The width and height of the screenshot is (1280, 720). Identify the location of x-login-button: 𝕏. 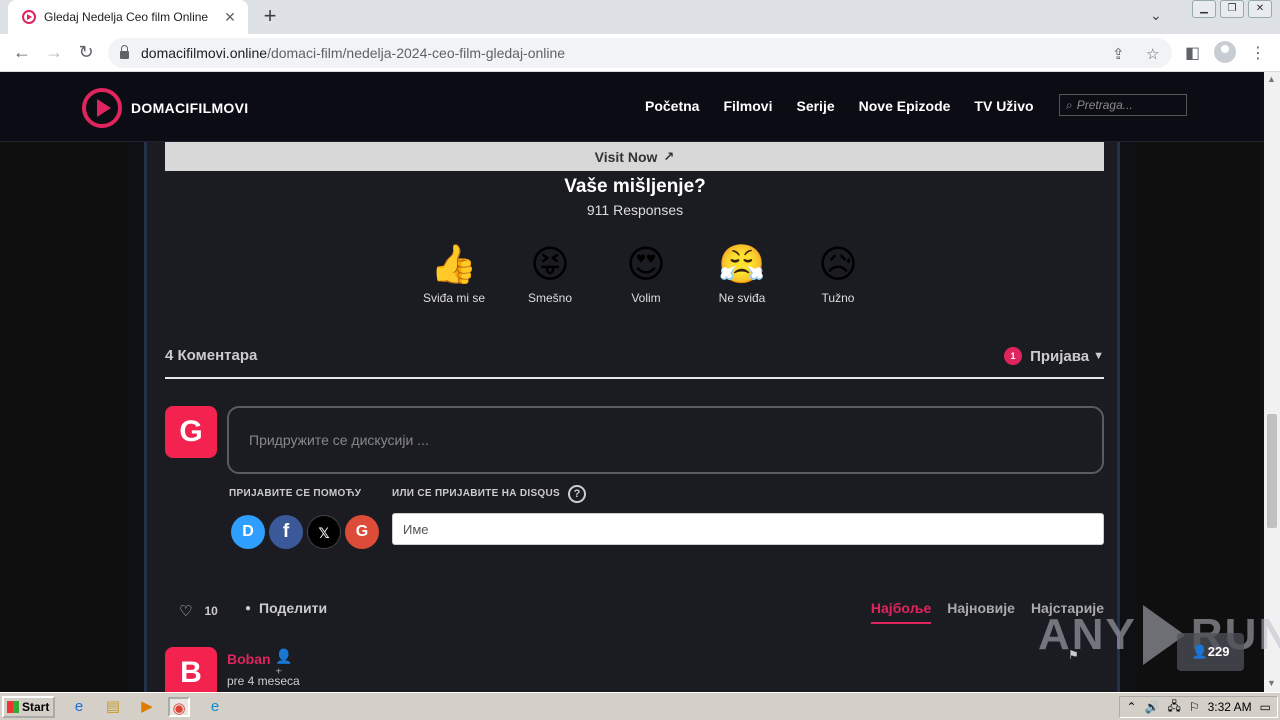
(324, 532).